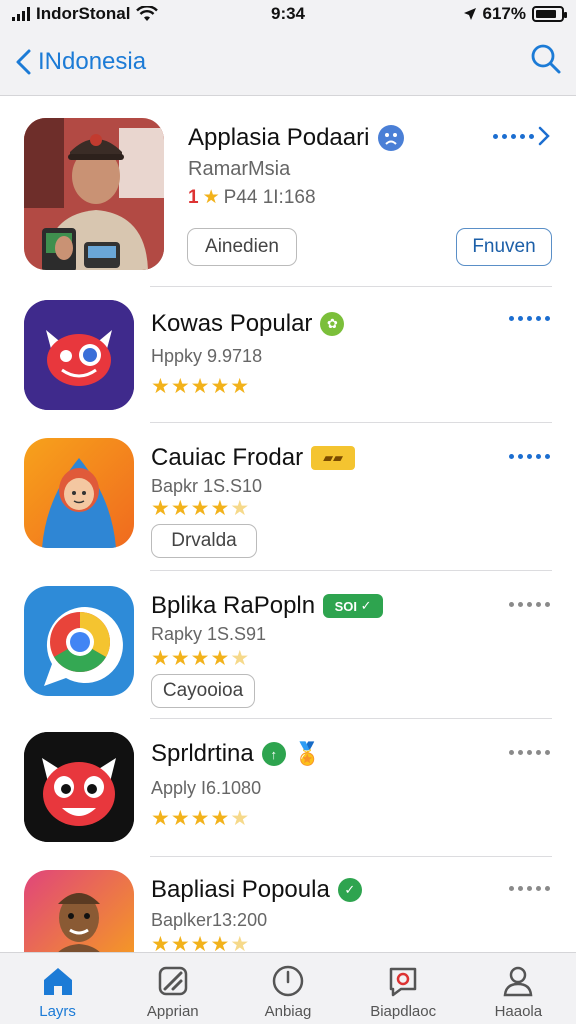 The image size is (576, 1024). What do you see at coordinates (332, 324) in the screenshot?
I see `badge-icon: ✿` at bounding box center [332, 324].